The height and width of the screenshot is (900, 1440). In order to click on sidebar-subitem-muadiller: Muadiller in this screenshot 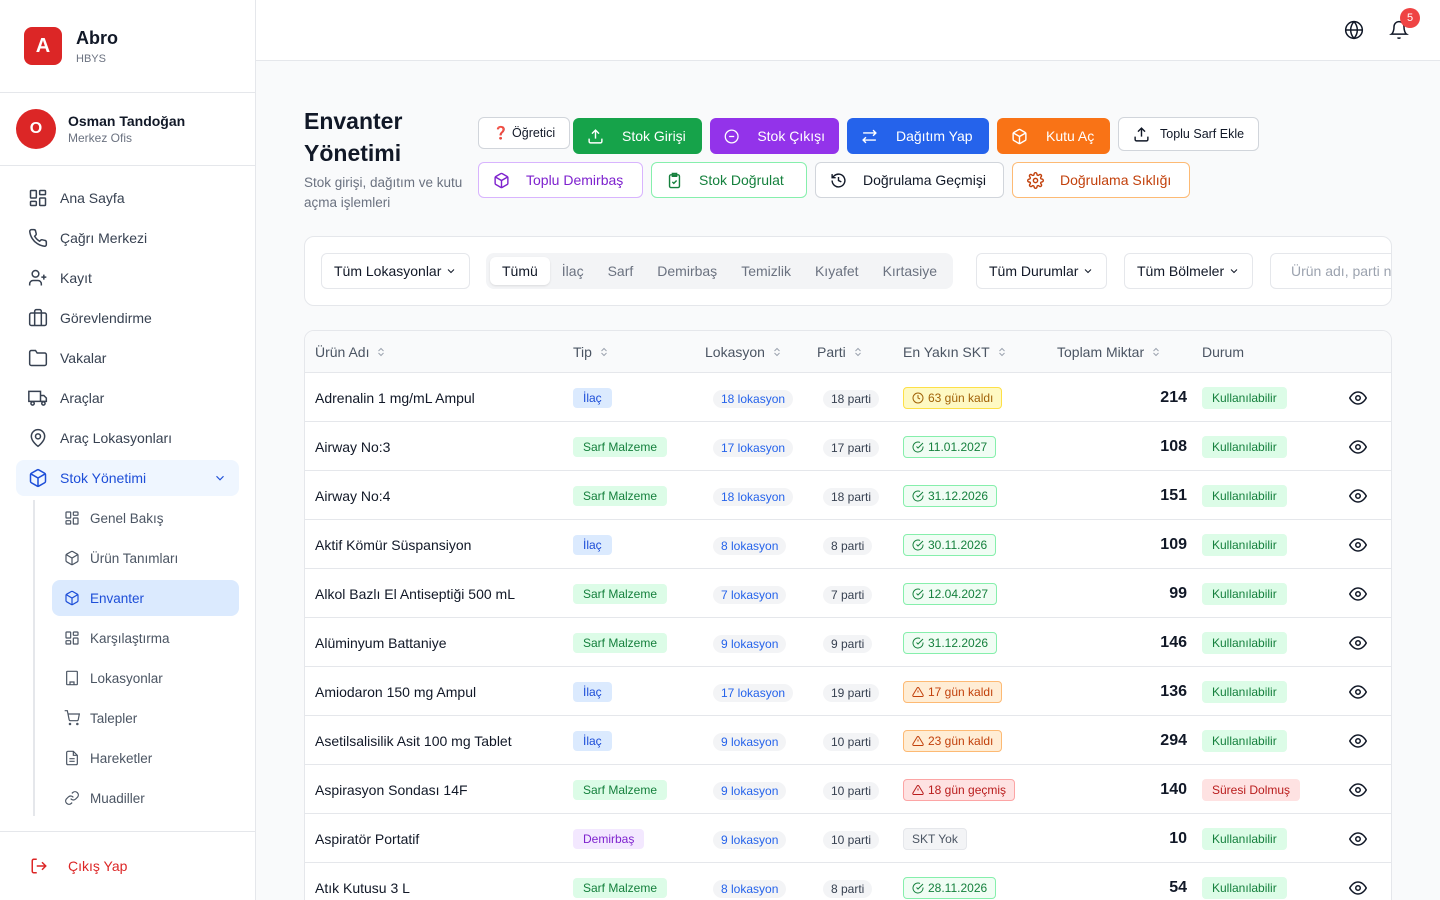, I will do `click(145, 798)`.